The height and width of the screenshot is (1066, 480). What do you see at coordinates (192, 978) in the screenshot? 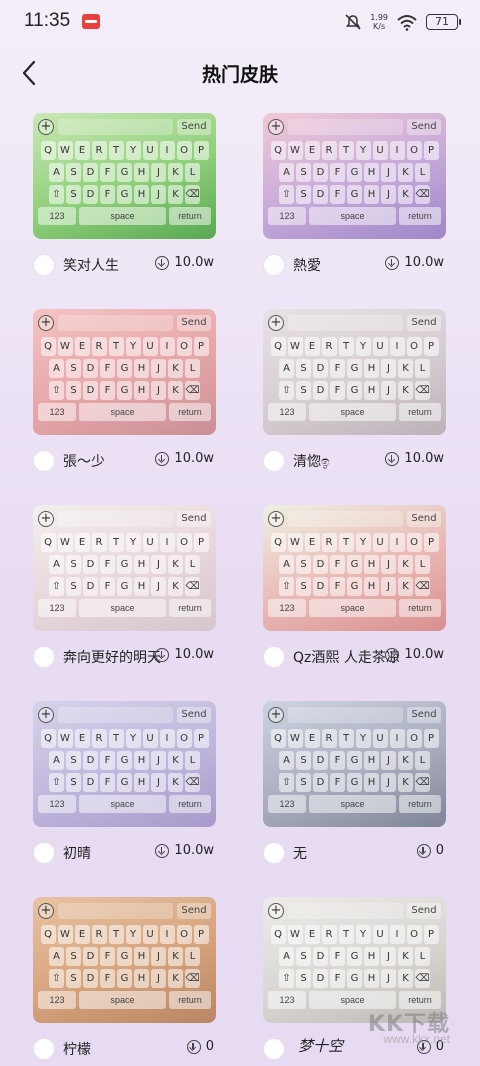
I see `key: ⌫` at bounding box center [192, 978].